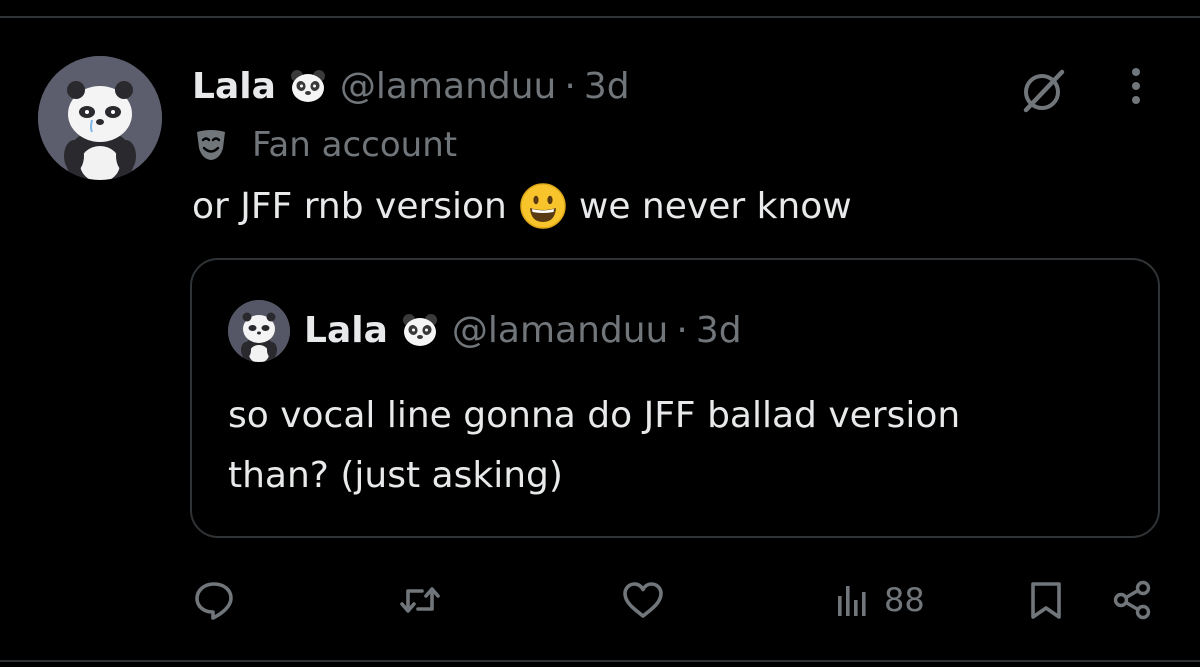 The height and width of the screenshot is (667, 1200). I want to click on like-button, so click(643, 600).